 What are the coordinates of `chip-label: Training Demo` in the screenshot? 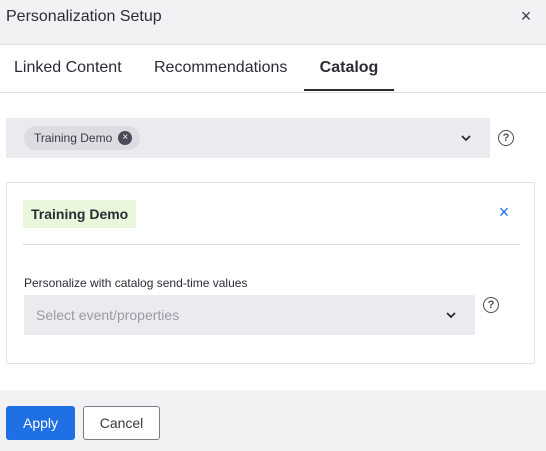 It's located at (73, 138).